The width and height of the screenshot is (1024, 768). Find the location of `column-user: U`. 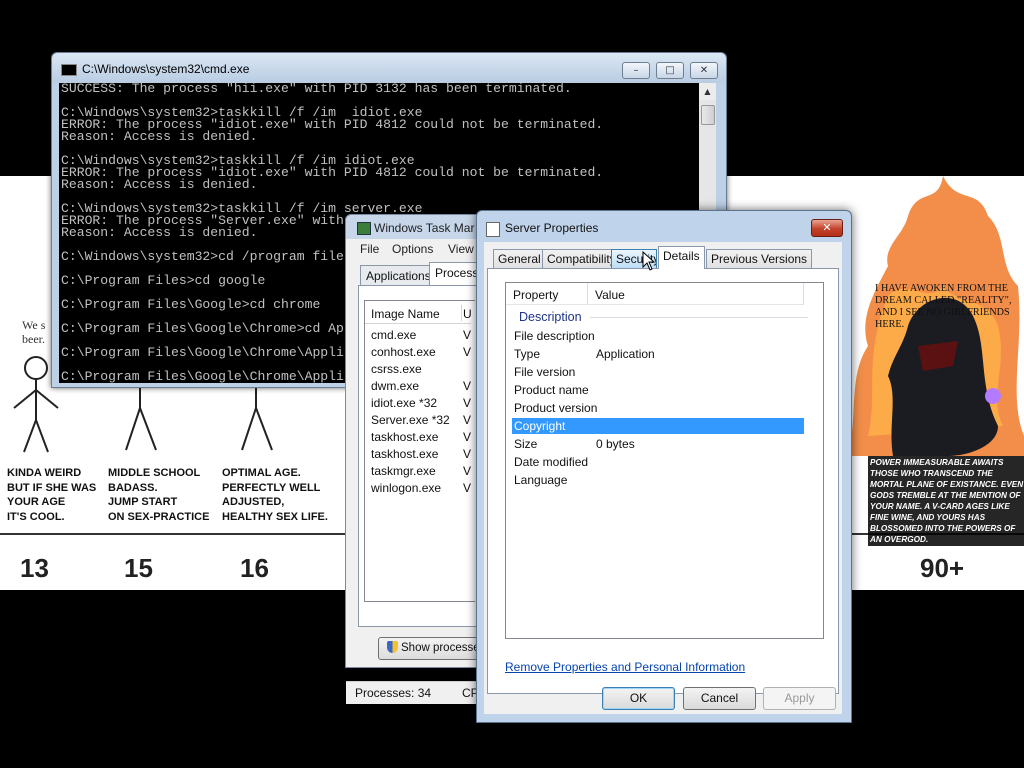

column-user: U is located at coordinates (467, 314).